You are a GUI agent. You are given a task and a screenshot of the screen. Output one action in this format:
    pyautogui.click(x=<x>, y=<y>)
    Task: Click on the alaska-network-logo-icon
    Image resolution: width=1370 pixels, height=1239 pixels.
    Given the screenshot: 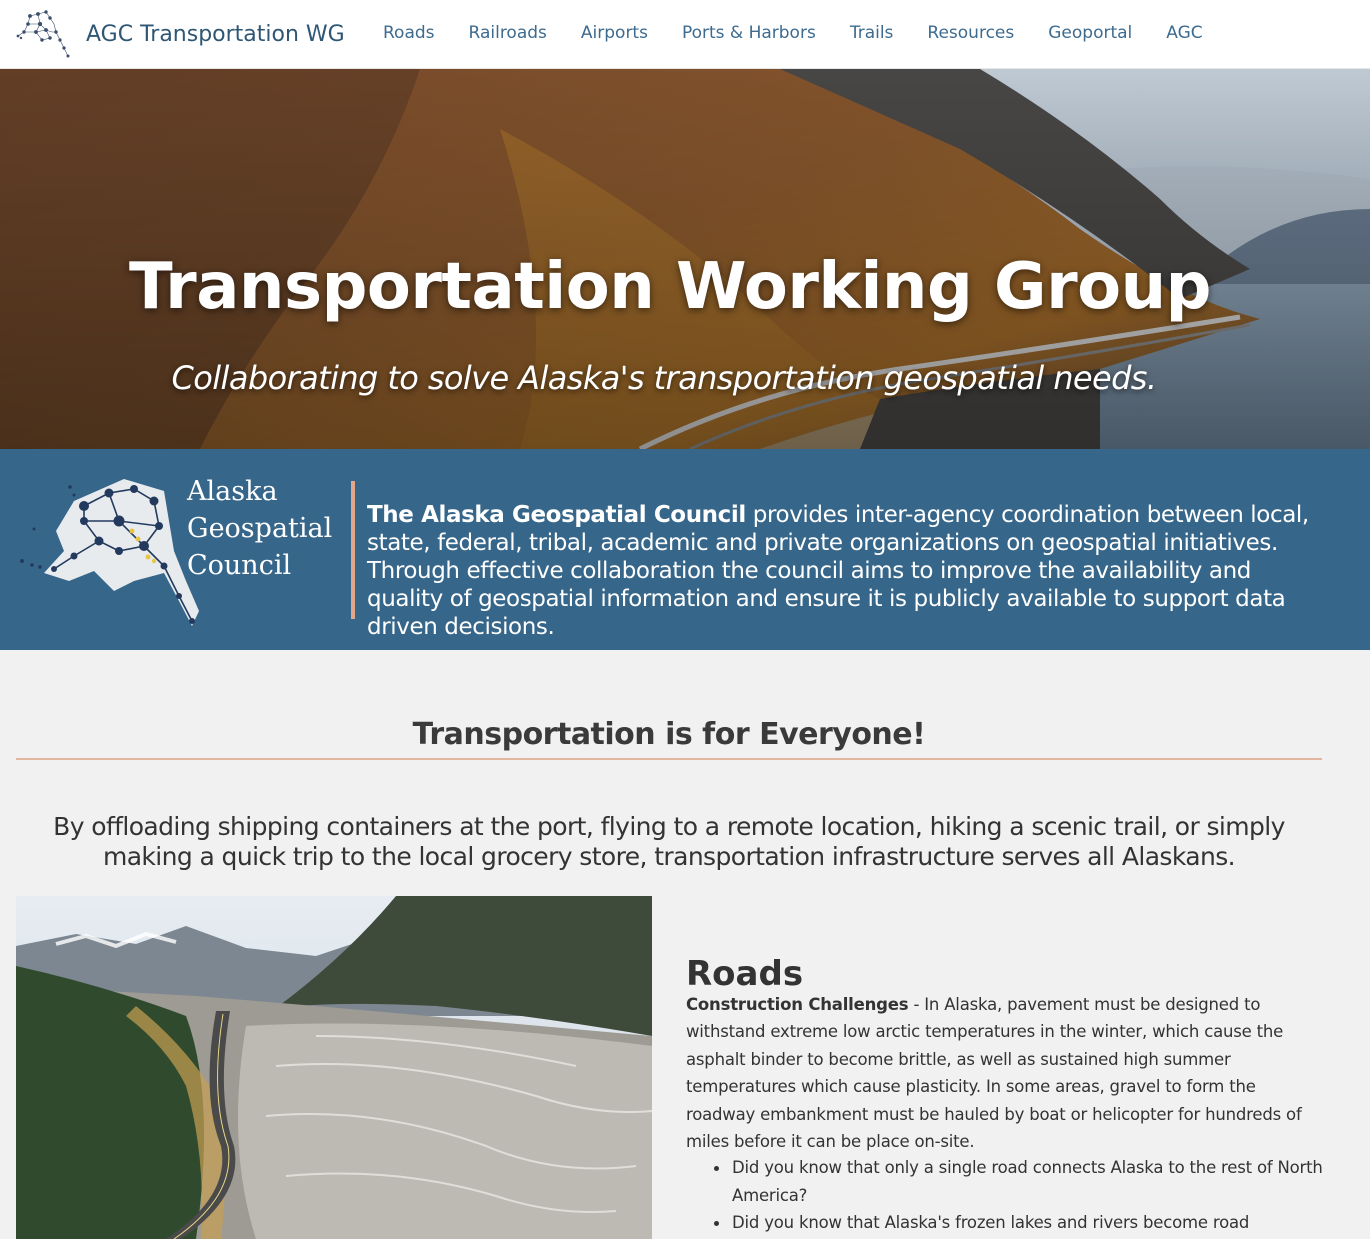 What is the action you would take?
    pyautogui.click(x=43, y=34)
    